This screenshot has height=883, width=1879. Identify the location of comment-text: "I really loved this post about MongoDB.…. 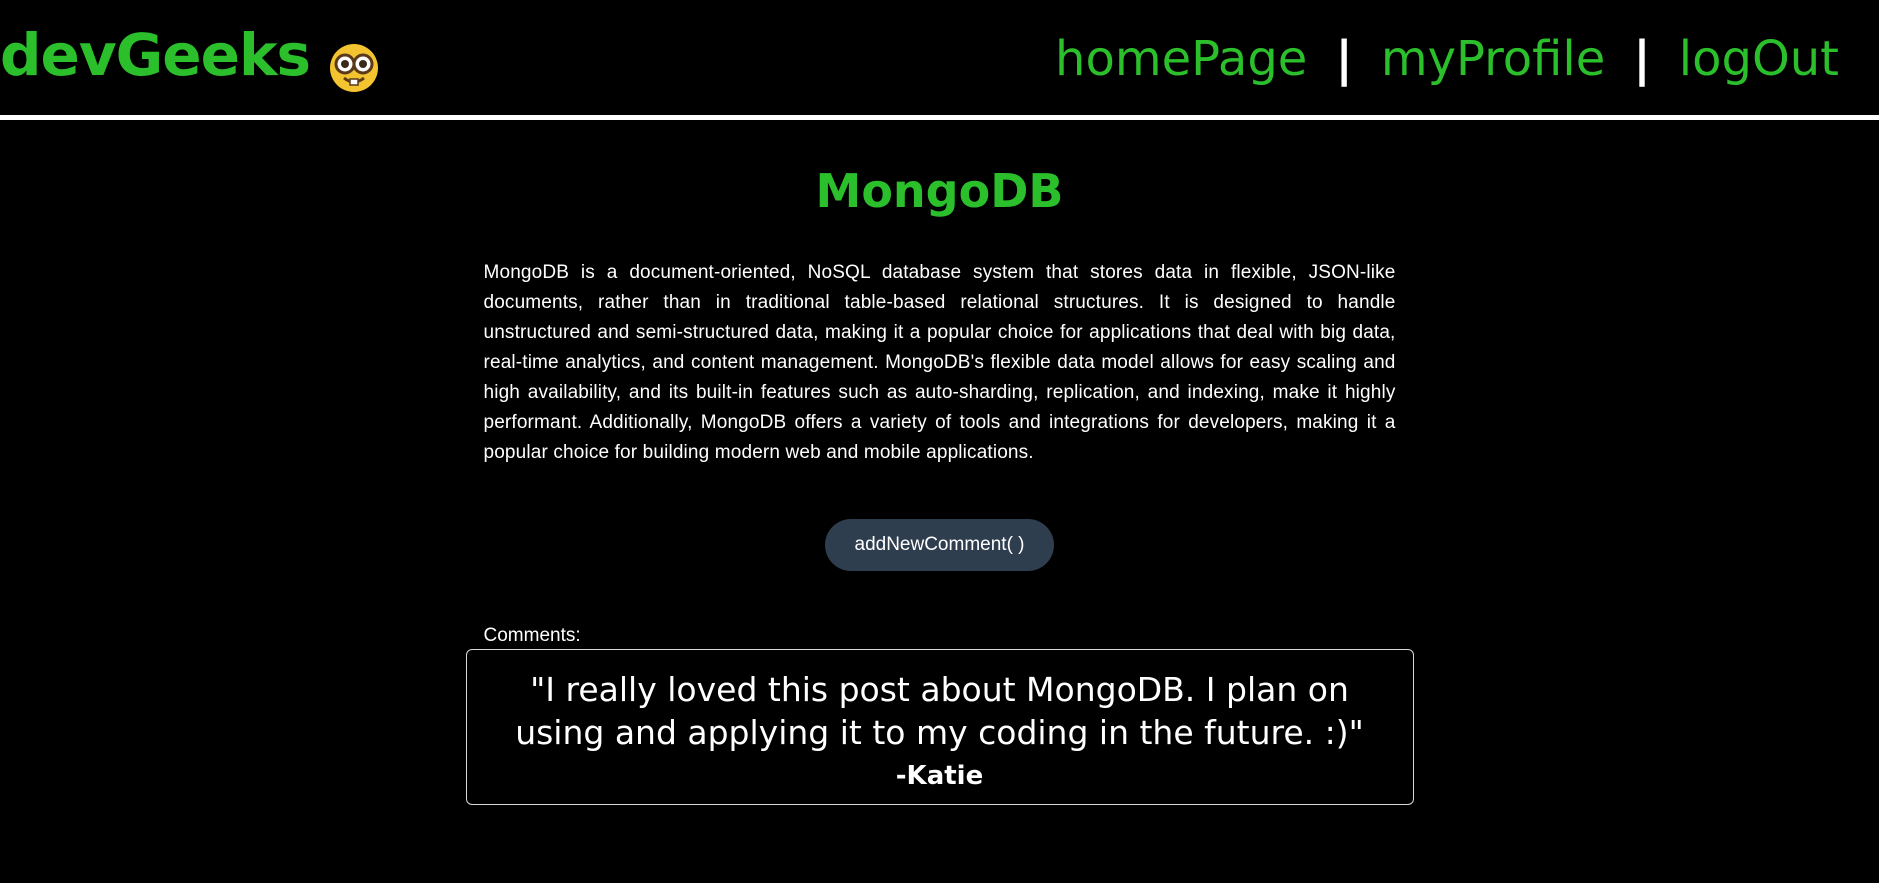
(939, 711).